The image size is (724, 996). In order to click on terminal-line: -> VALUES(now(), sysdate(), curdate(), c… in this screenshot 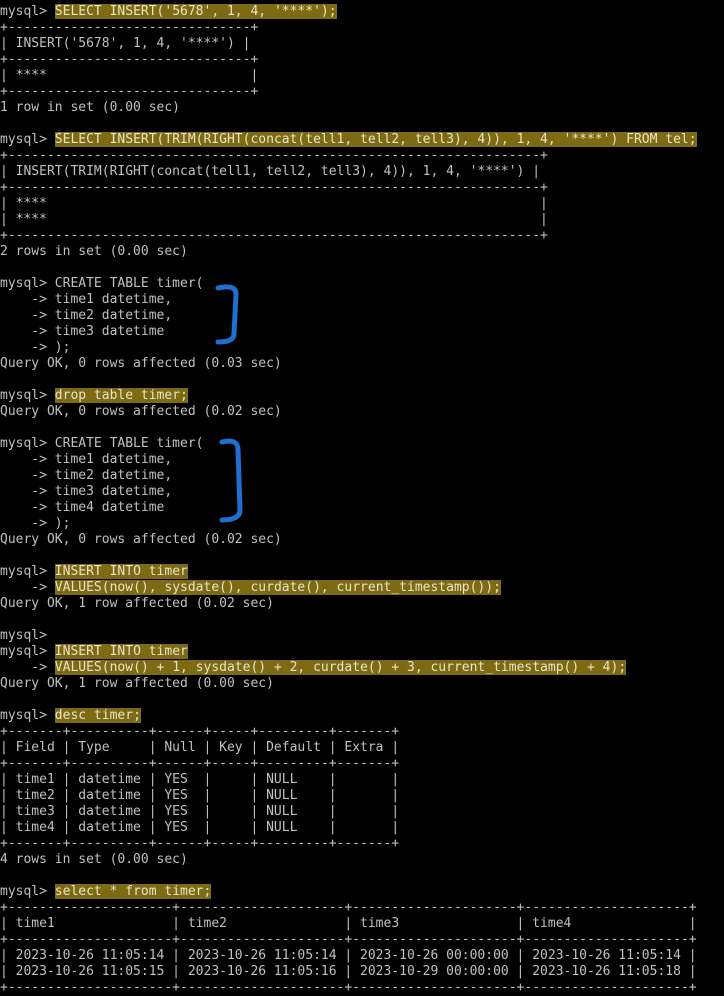, I will do `click(362, 588)`.